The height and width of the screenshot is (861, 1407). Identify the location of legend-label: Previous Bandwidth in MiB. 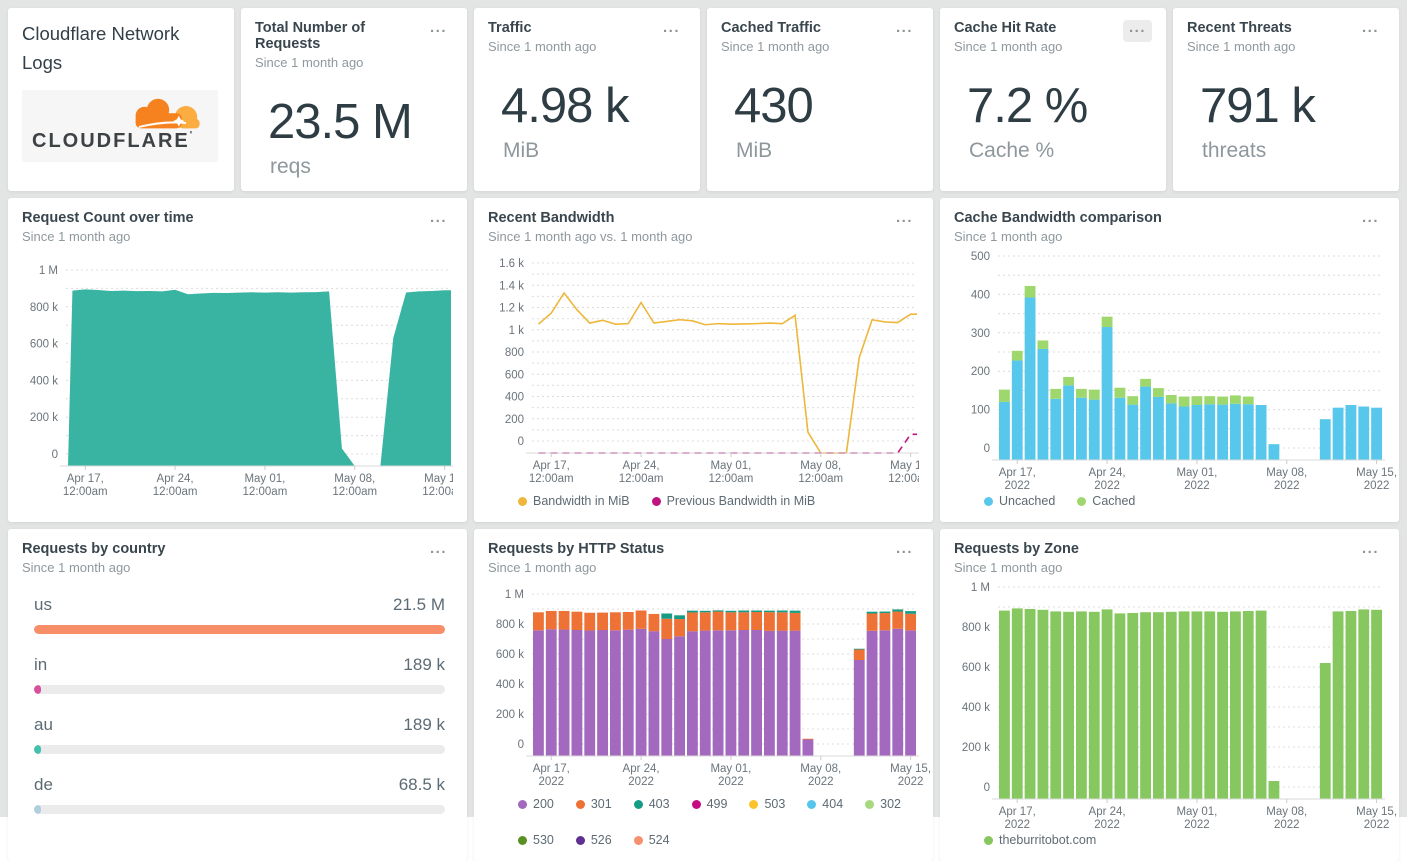
(741, 501).